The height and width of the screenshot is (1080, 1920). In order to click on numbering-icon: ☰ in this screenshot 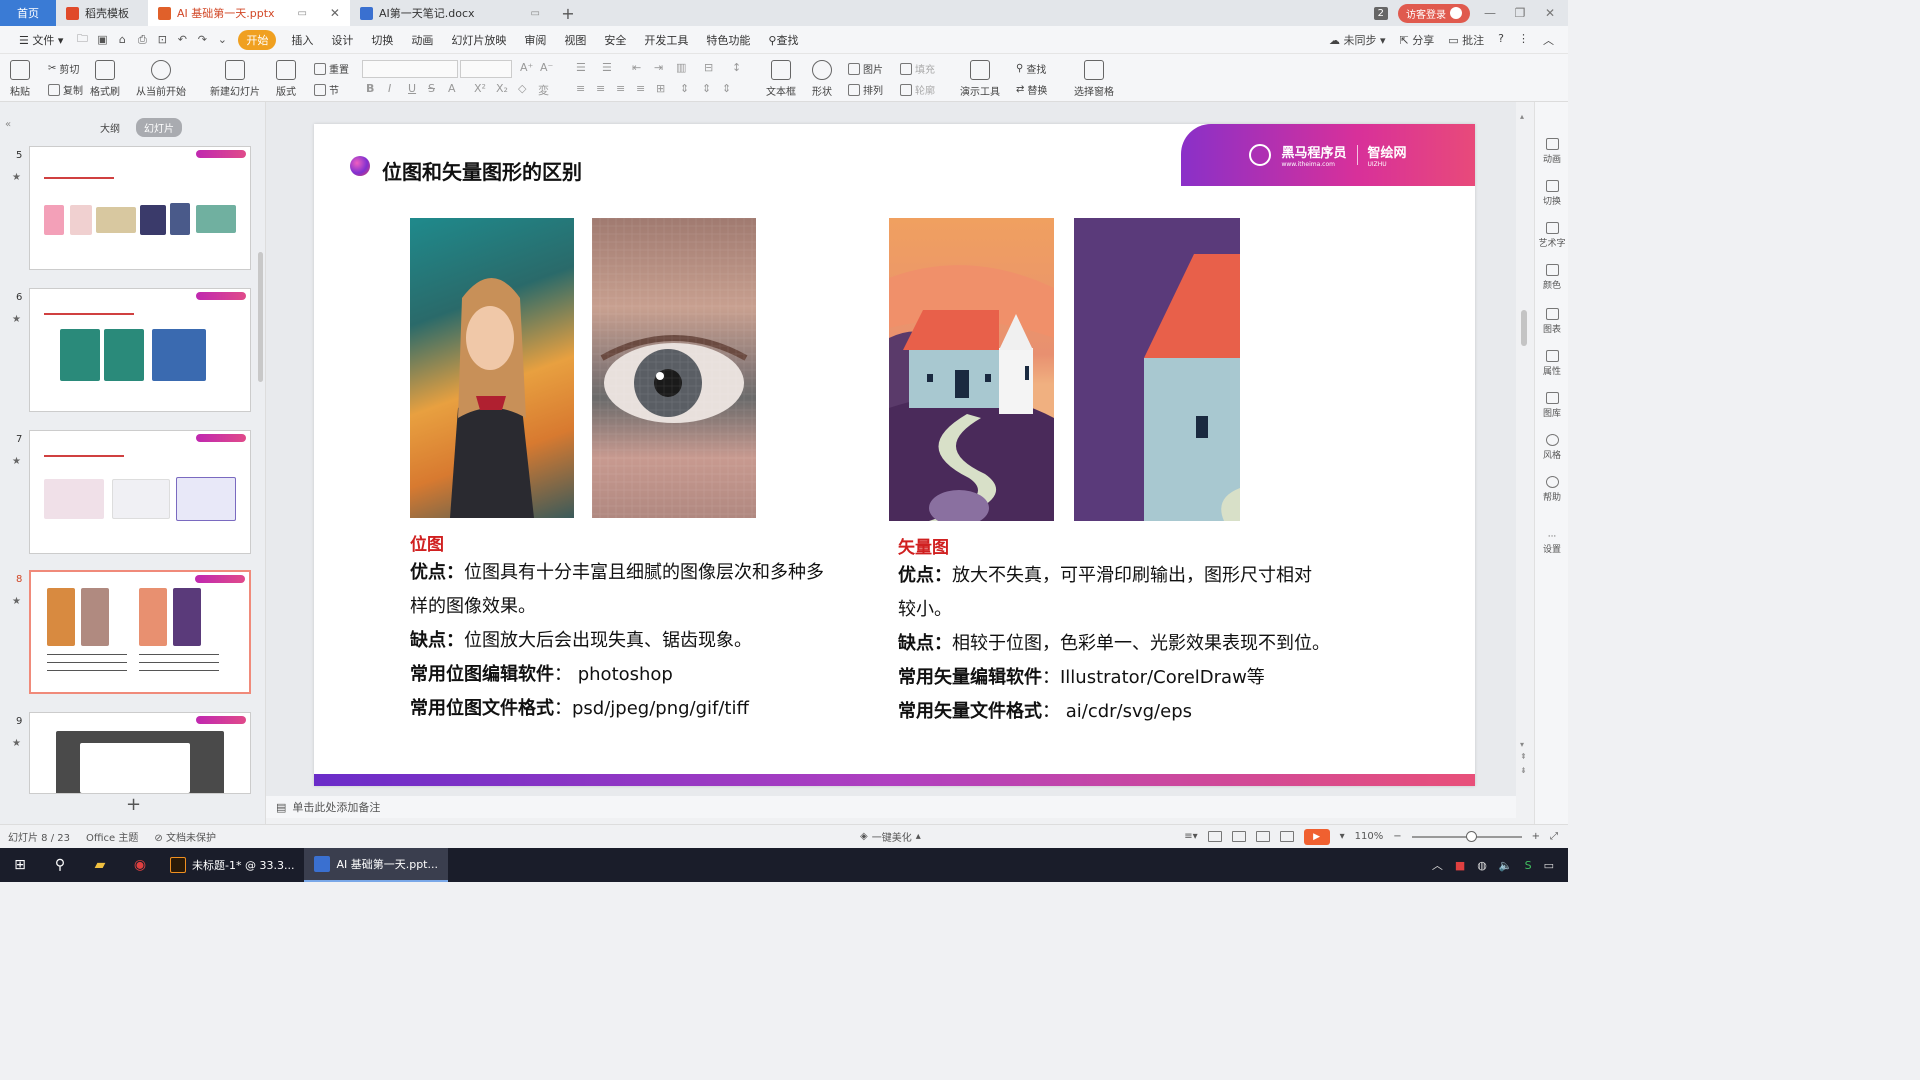, I will do `click(607, 67)`.